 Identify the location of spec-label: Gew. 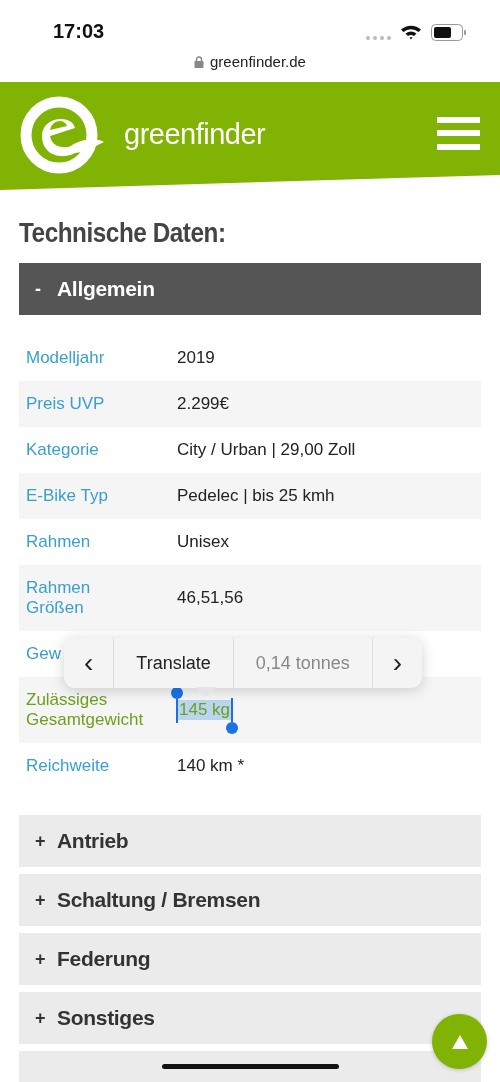
(43, 653).